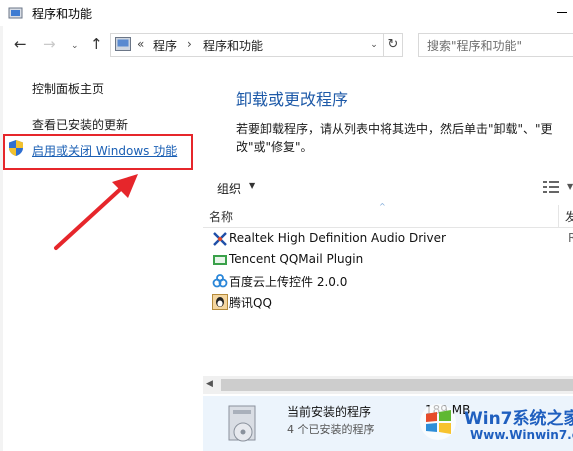 The width and height of the screenshot is (573, 451). What do you see at coordinates (558, 216) in the screenshot?
I see `column-divider` at bounding box center [558, 216].